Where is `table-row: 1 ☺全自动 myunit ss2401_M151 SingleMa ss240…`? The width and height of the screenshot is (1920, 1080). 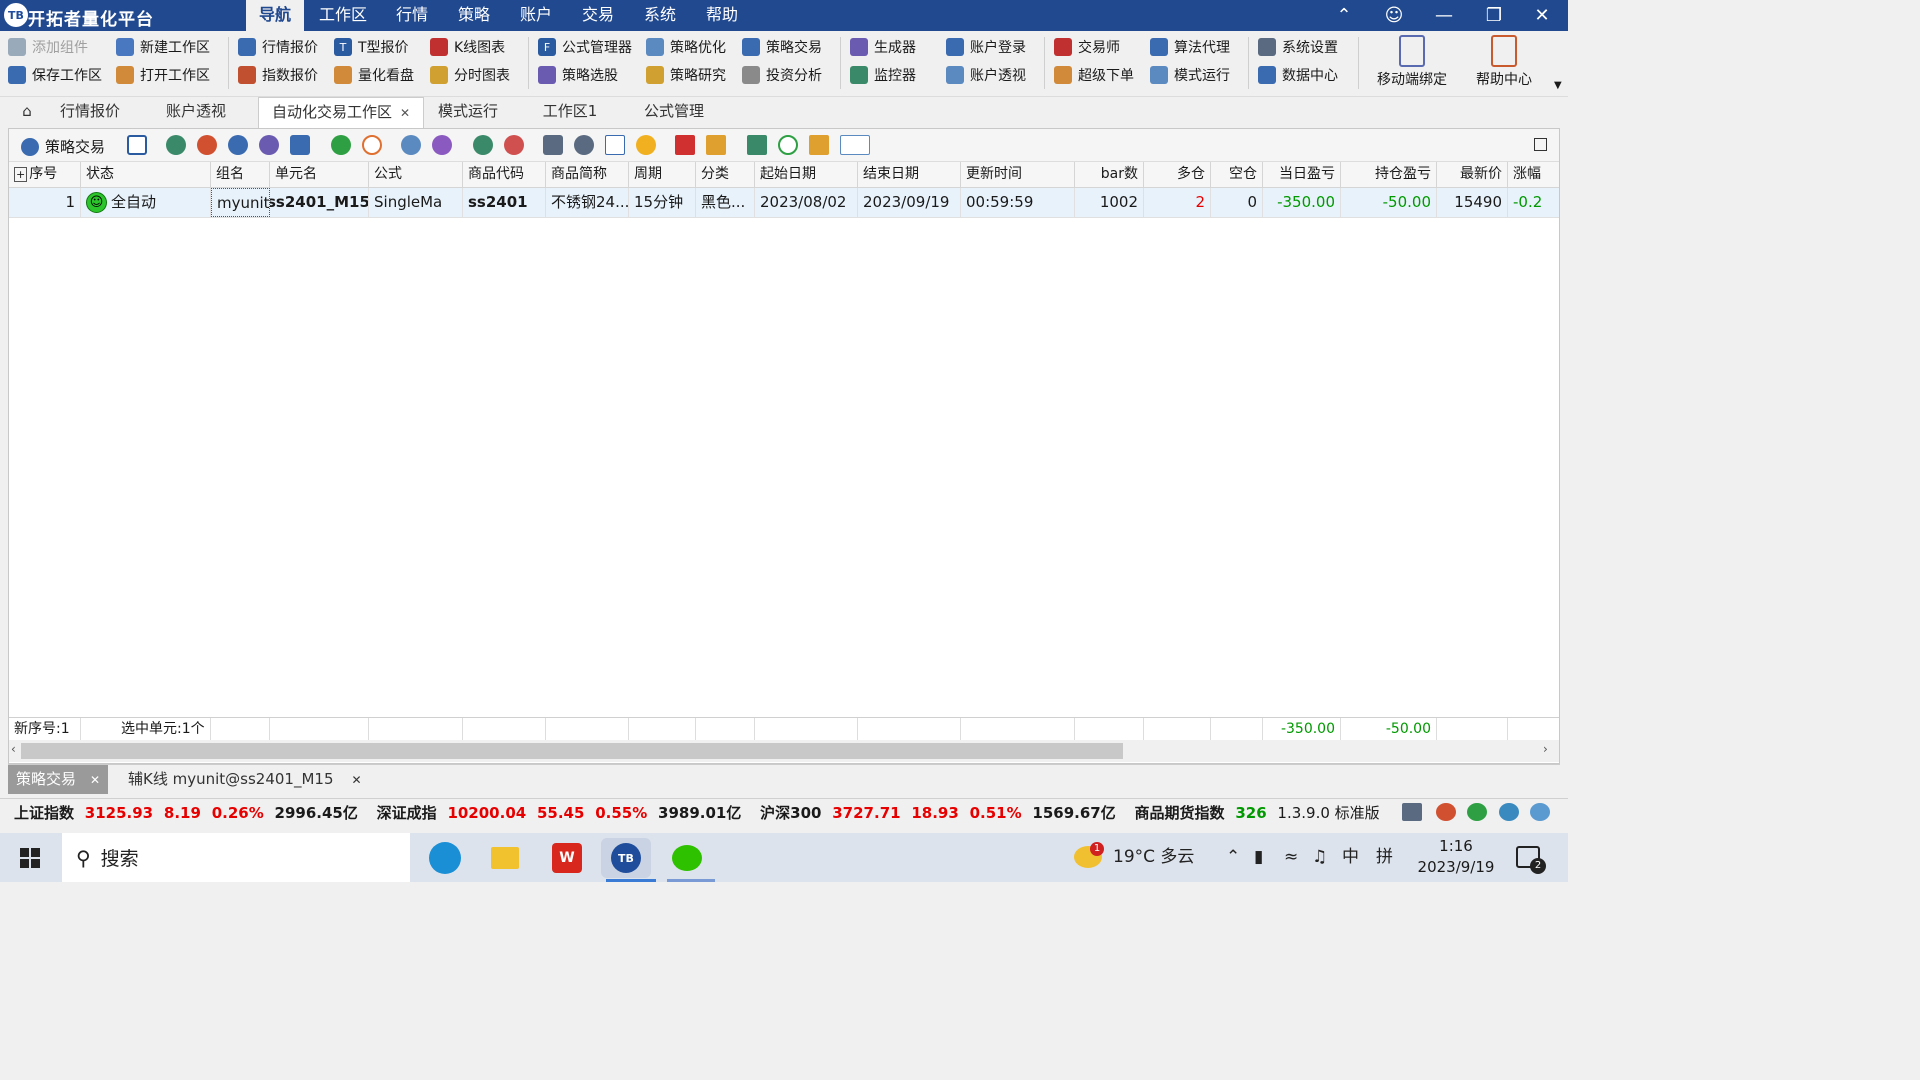
table-row: 1 ☺全自动 myunit ss2401_M151 SingleMa ss240… is located at coordinates (784, 203).